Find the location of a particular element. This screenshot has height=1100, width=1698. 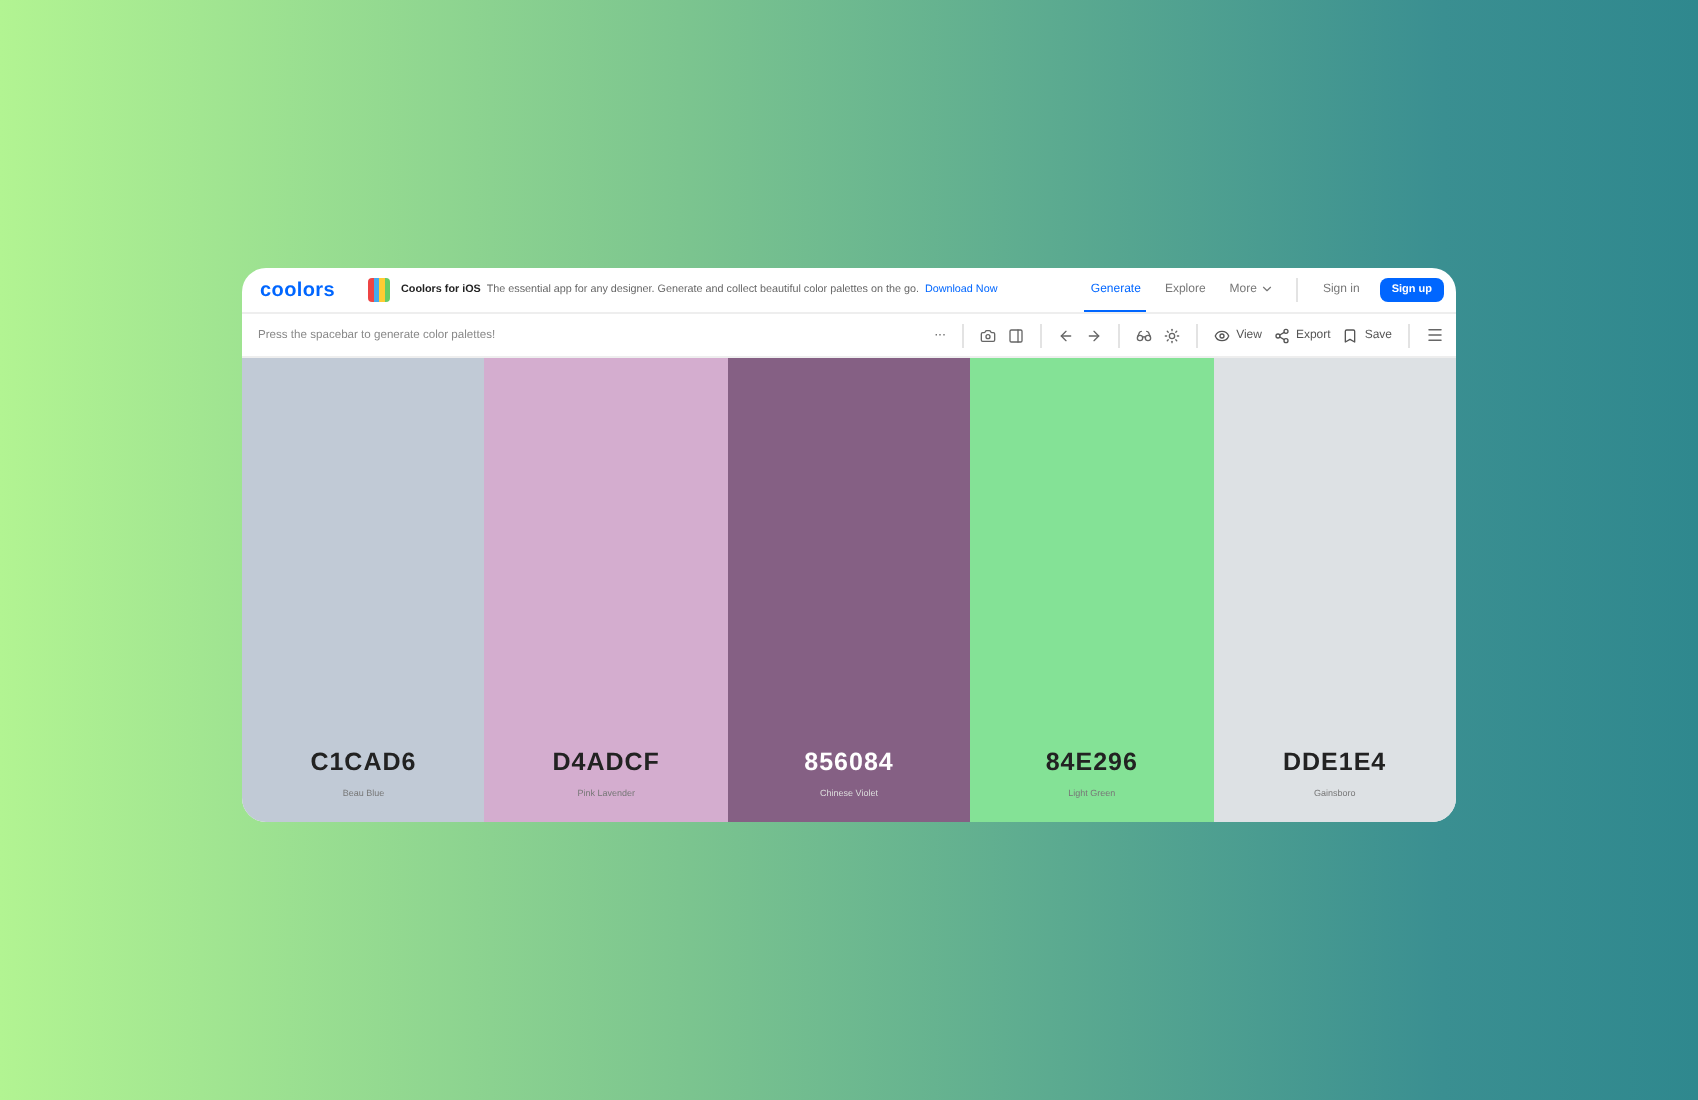

app-icon is located at coordinates (378, 290).